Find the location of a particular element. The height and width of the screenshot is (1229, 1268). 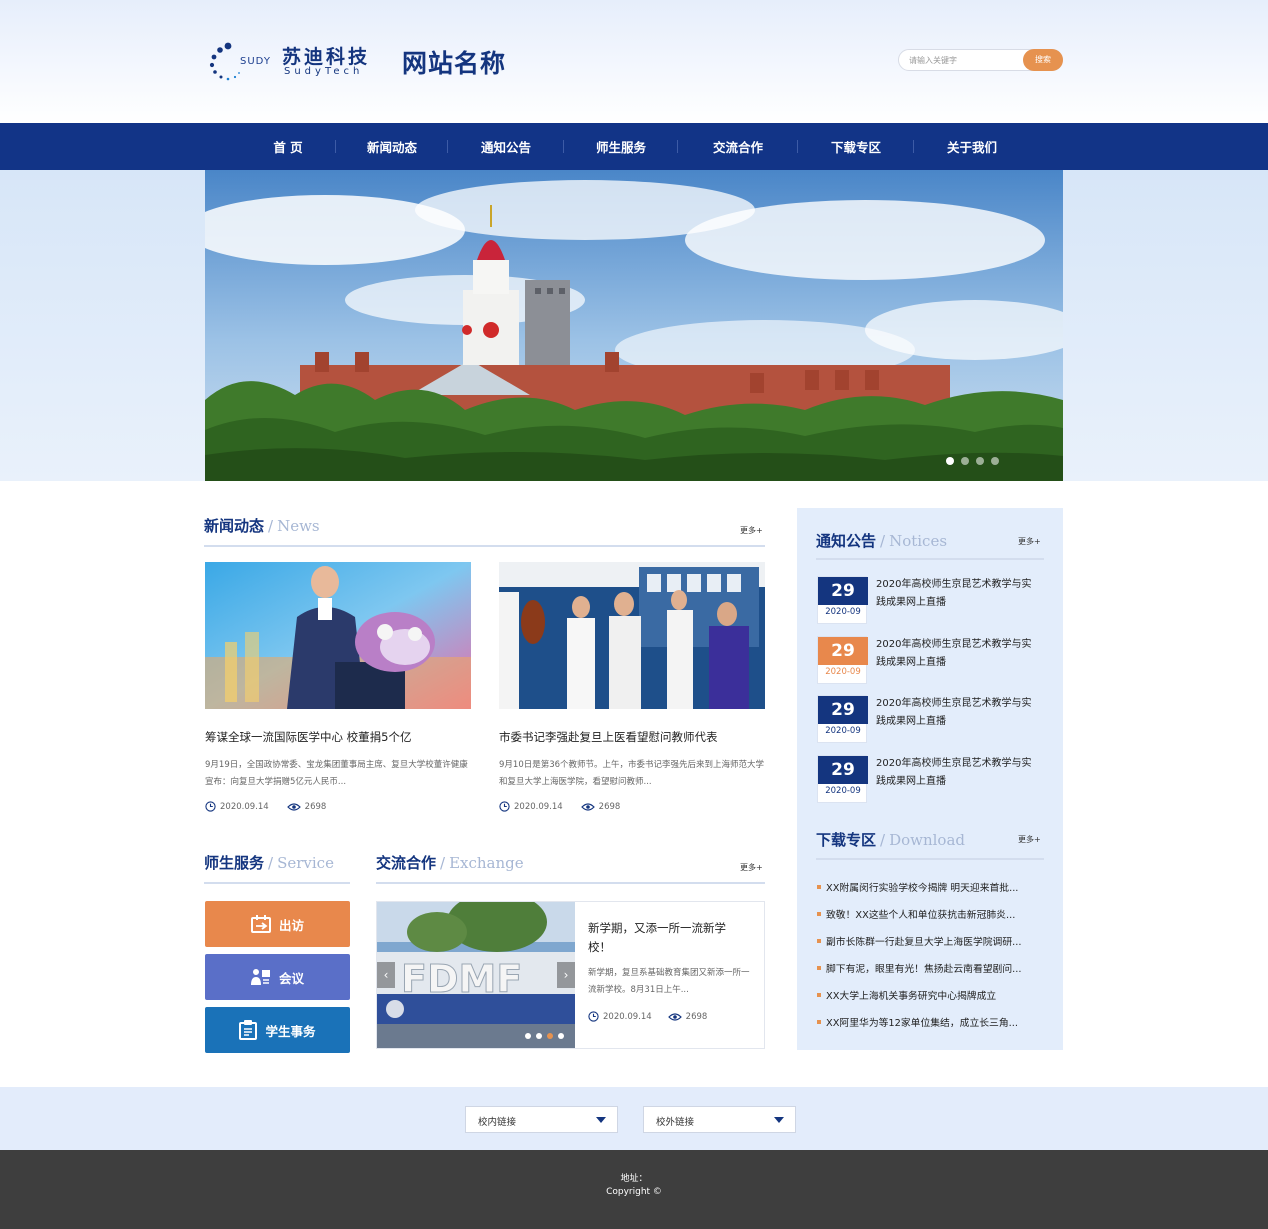

news-more-link: 更多+ is located at coordinates (751, 530).